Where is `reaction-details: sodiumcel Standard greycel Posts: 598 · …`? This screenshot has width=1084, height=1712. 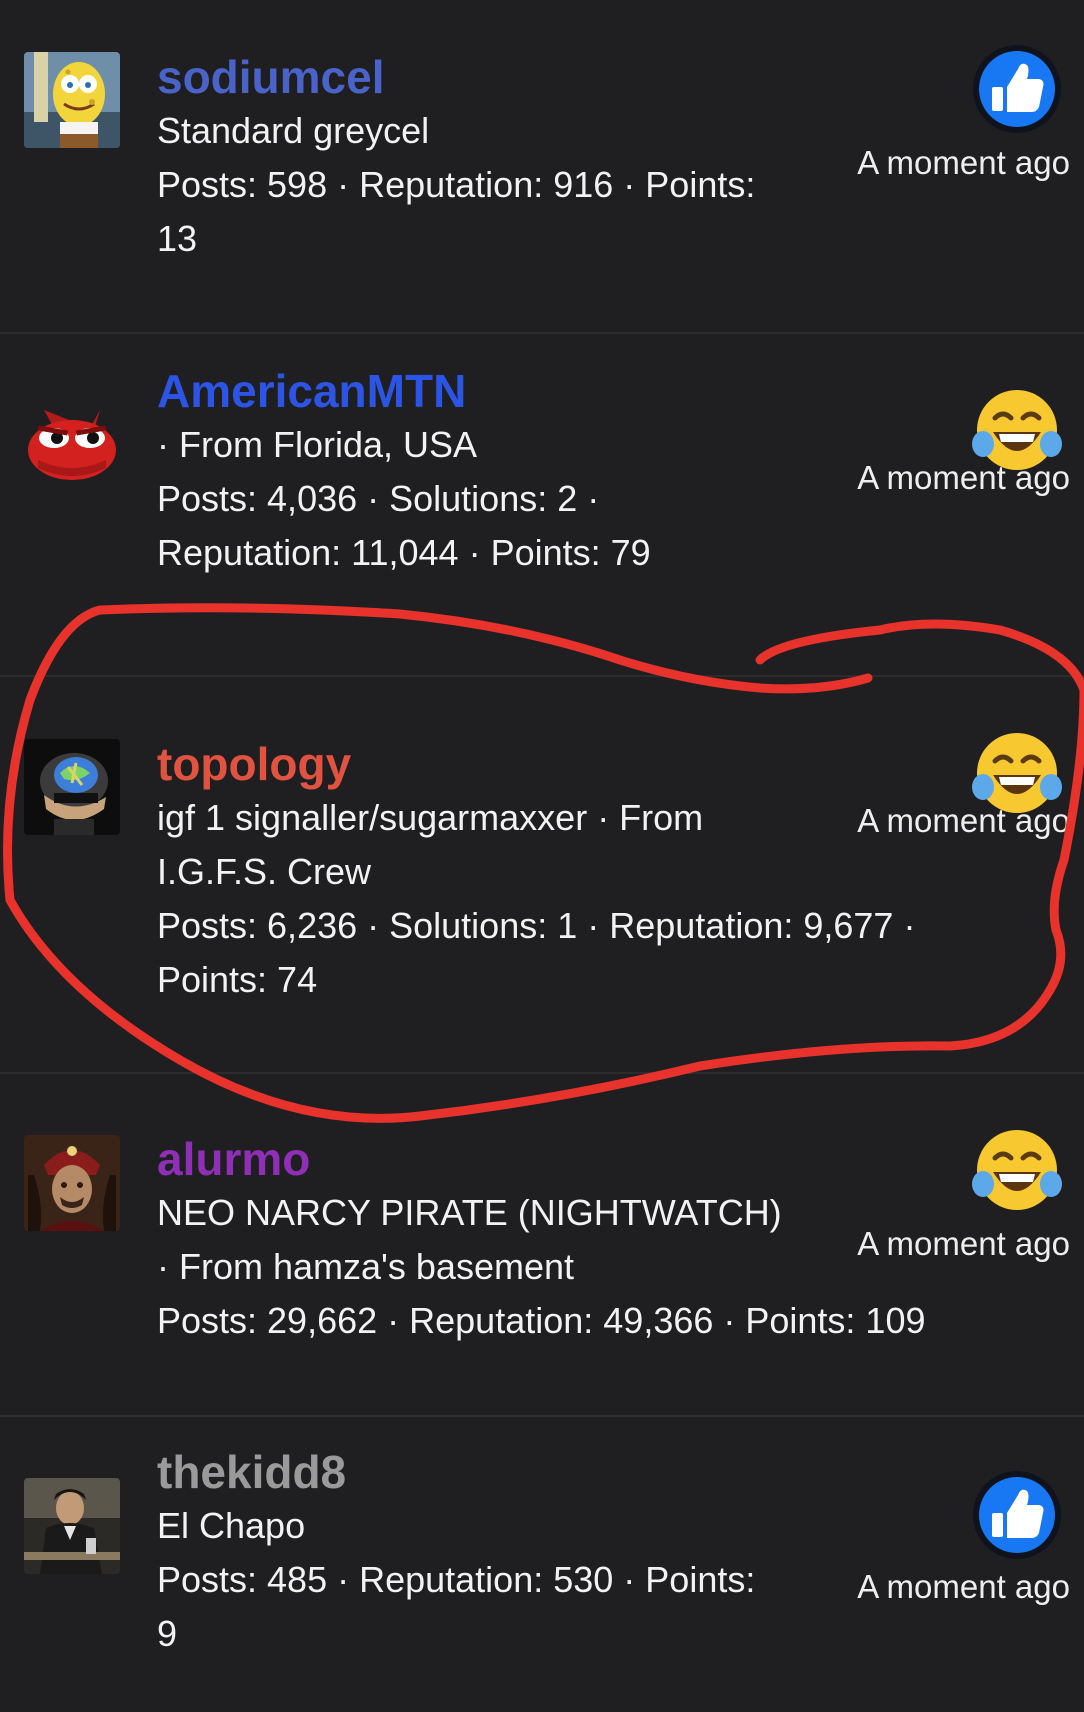 reaction-details: sodiumcel Standard greycel Posts: 598 · … is located at coordinates (482, 158).